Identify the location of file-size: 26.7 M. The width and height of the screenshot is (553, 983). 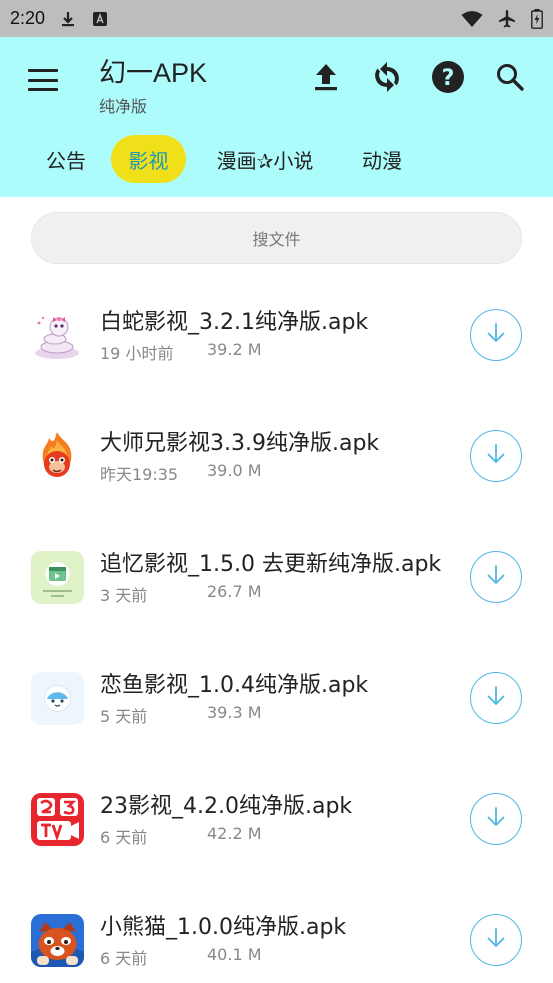
(234, 591).